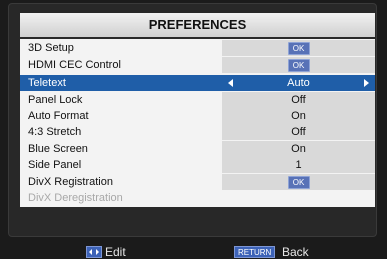 This screenshot has height=259, width=387. What do you see at coordinates (197, 25) in the screenshot?
I see `menu-title: PREFERENCES` at bounding box center [197, 25].